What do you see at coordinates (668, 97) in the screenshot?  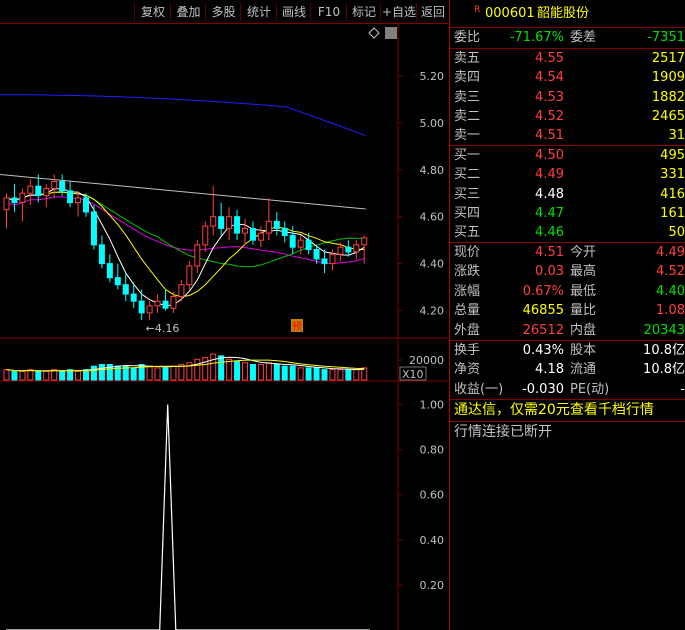 I see `ask-2-value2: 1882` at bounding box center [668, 97].